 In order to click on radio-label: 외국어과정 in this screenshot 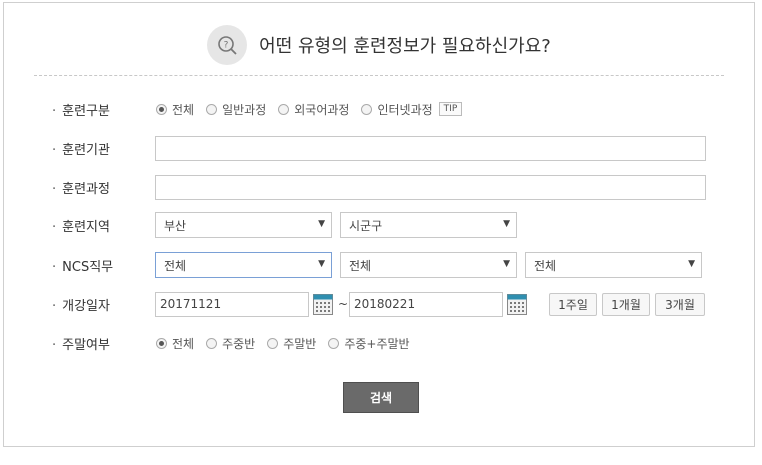, I will do `click(322, 109)`.